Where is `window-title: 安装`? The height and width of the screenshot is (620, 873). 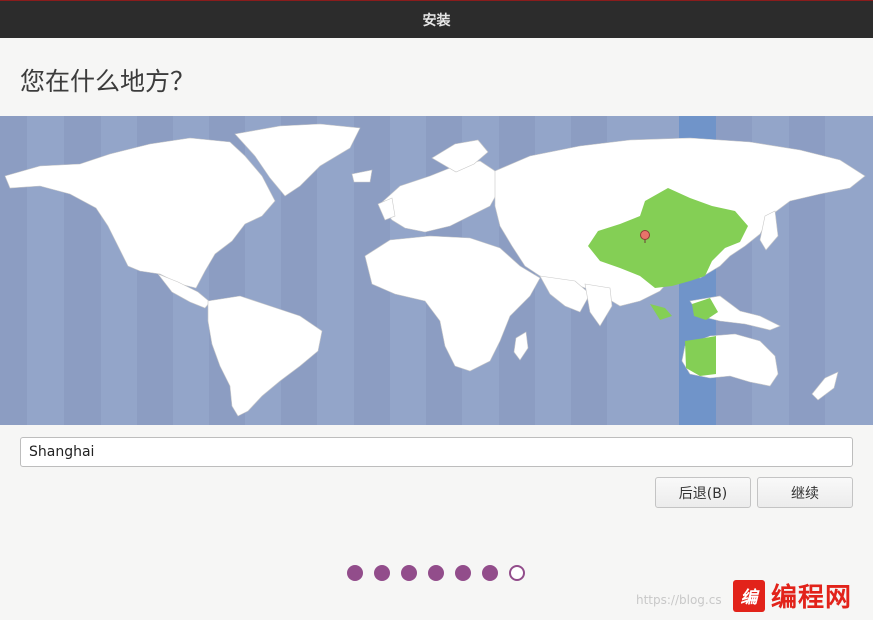
window-title: 安装 is located at coordinates (436, 20).